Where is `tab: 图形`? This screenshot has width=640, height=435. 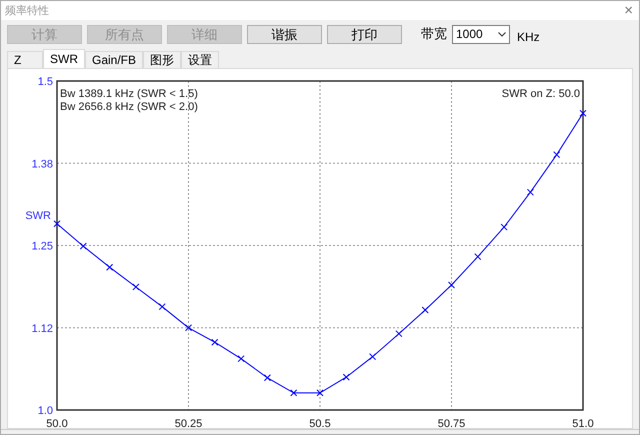
tab: 图形 is located at coordinates (162, 59).